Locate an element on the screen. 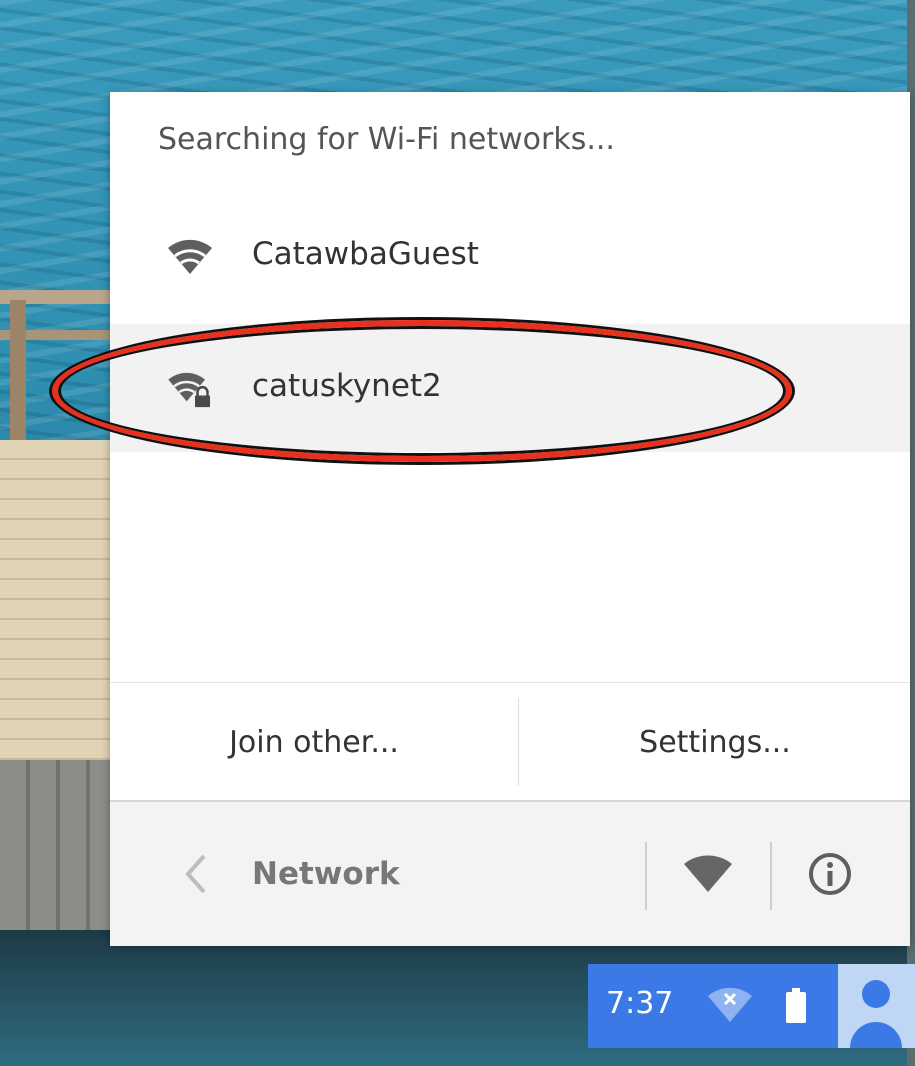 This screenshot has height=1066, width=915. user-avatar is located at coordinates (876, 1006).